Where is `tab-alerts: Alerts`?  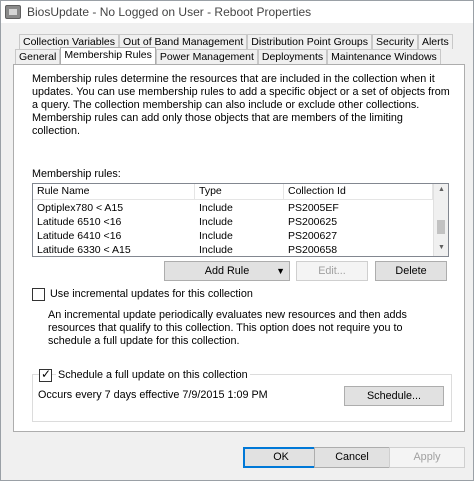
tab-alerts: Alerts is located at coordinates (435, 41).